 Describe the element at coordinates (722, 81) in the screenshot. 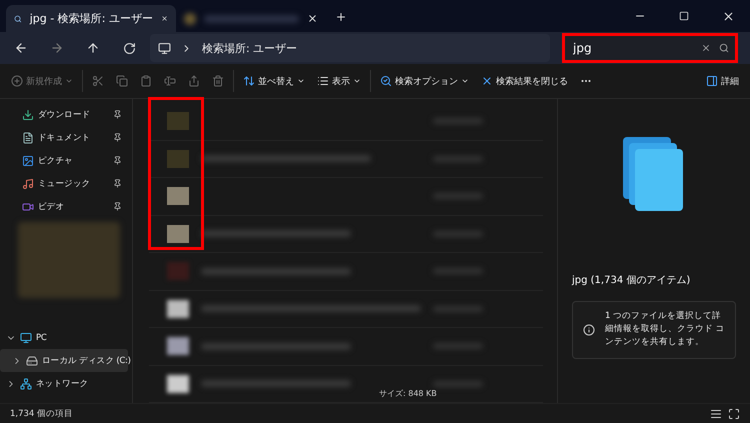

I see `details-button: 詳細` at that location.